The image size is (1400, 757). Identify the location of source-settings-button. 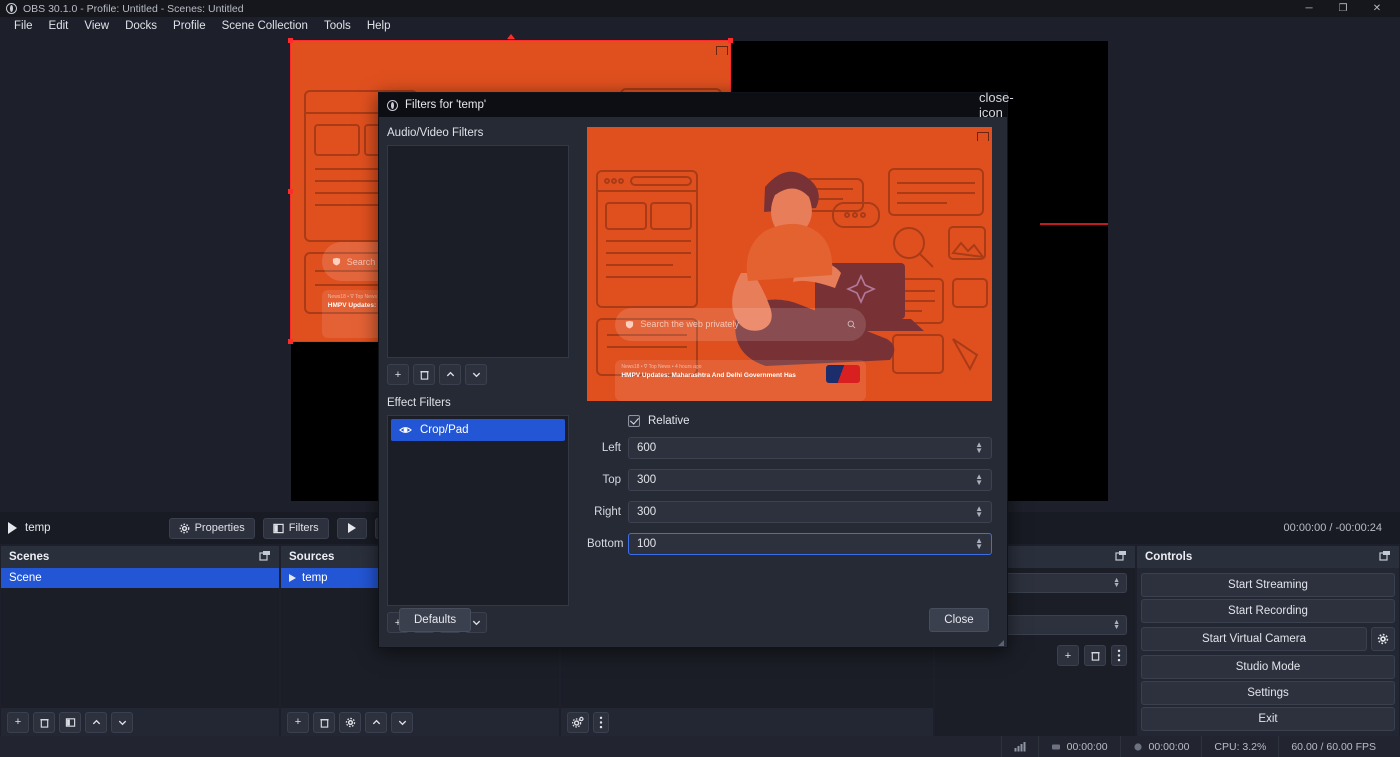
(350, 722).